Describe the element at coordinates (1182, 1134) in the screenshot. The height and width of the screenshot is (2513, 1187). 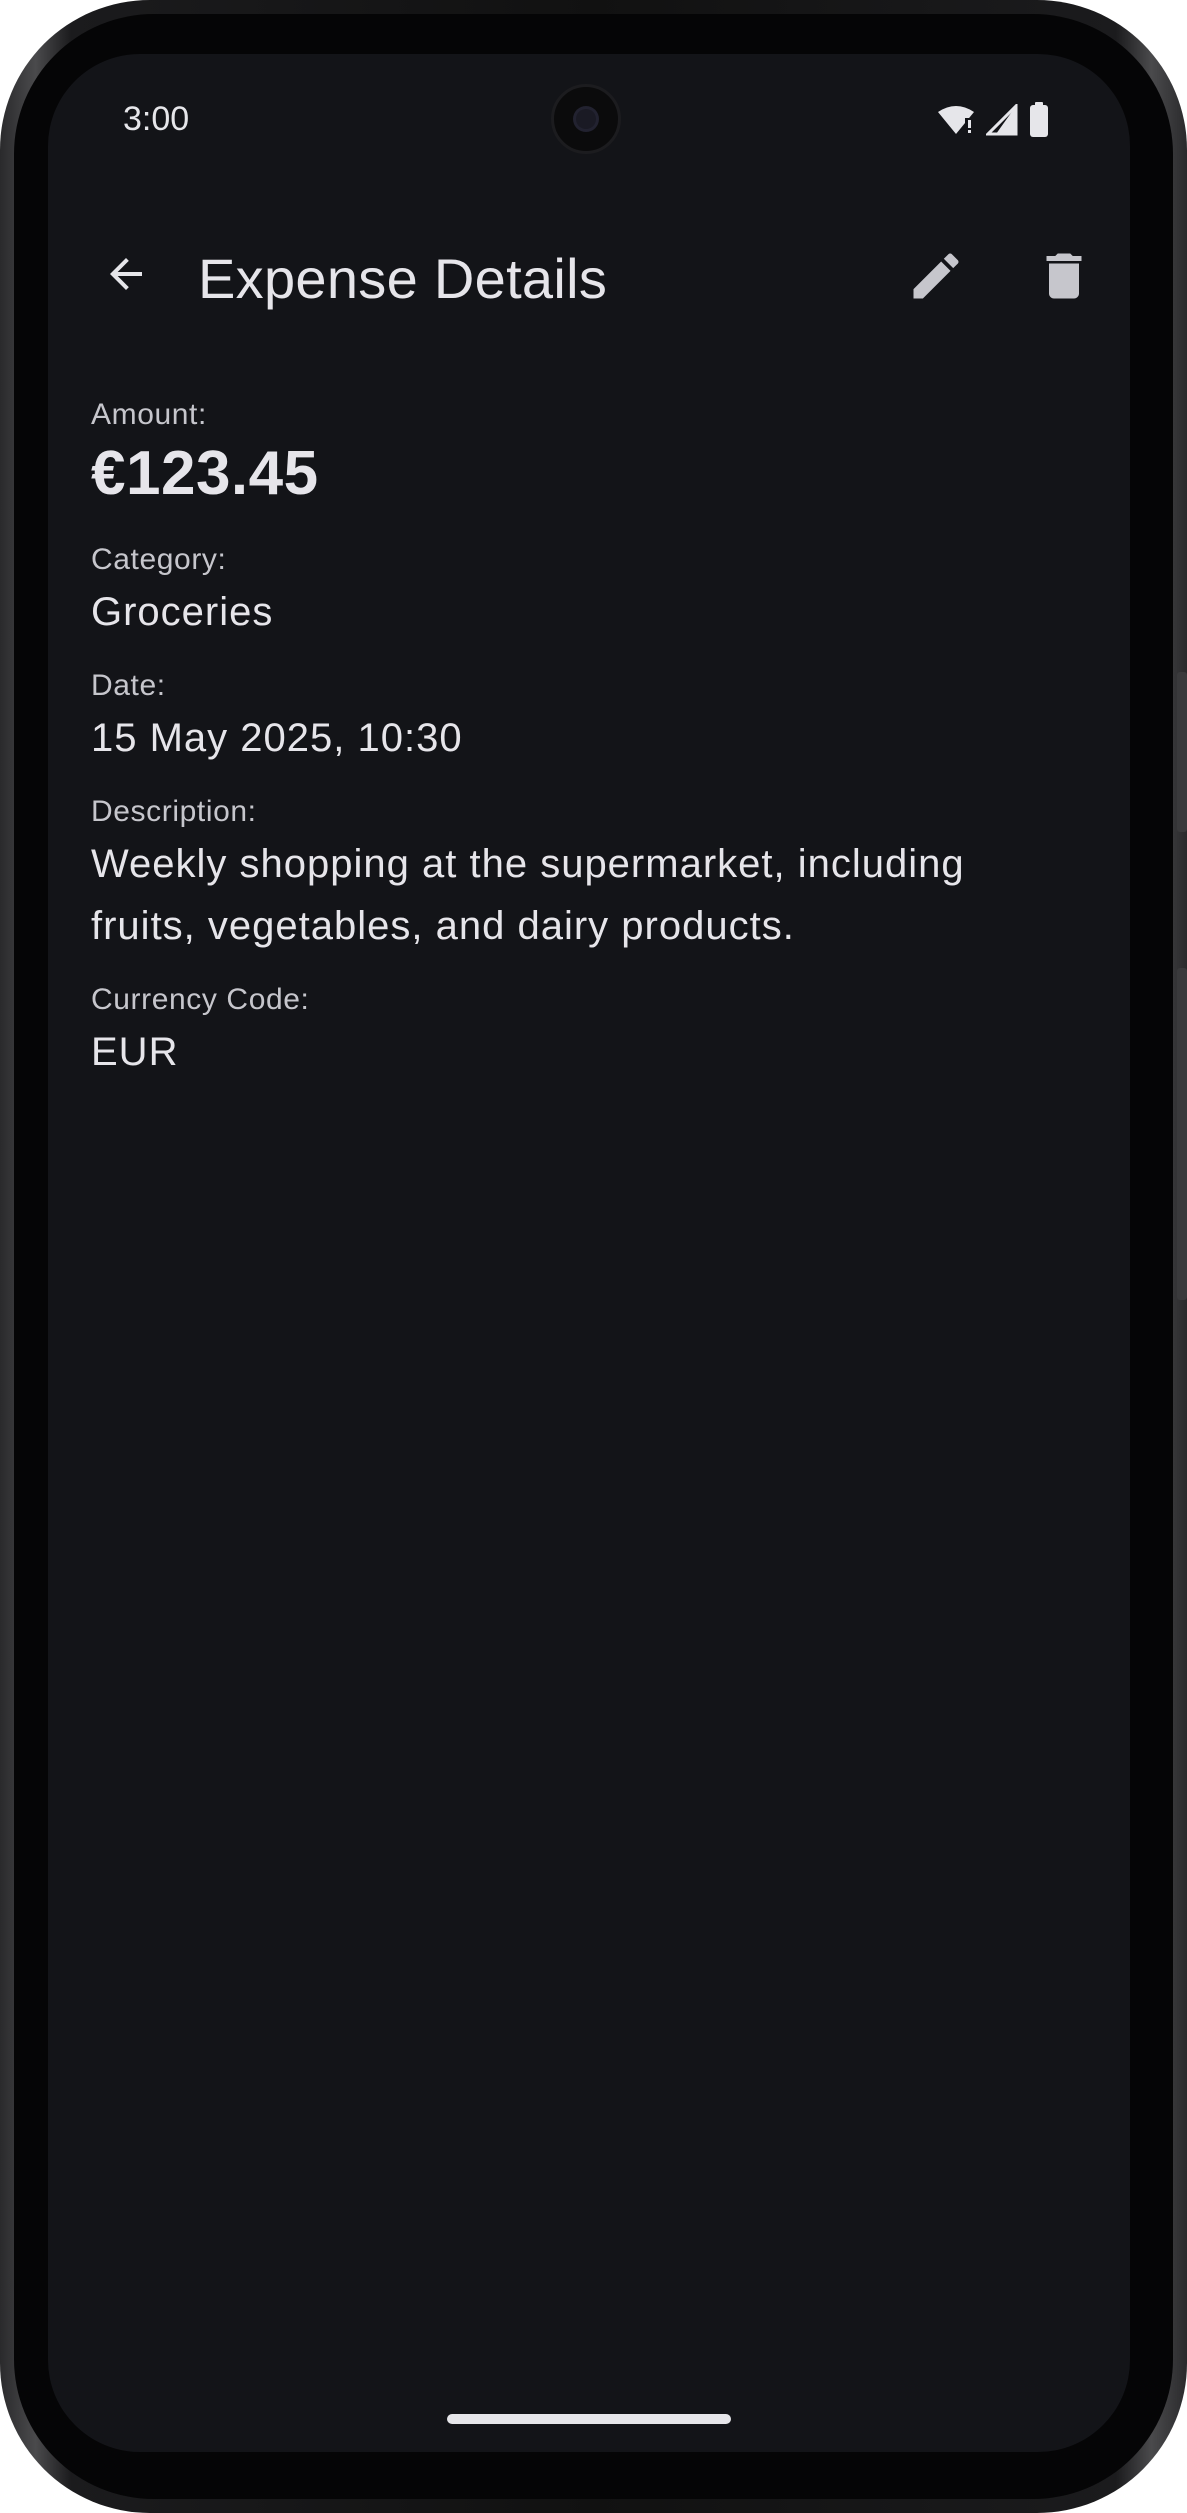
I see `power-button` at that location.